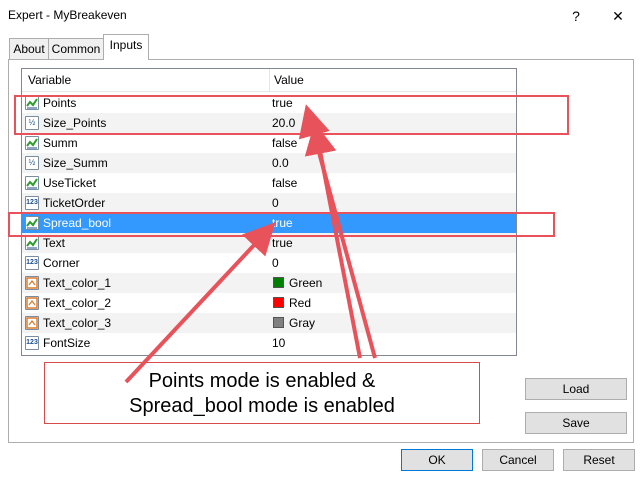  What do you see at coordinates (77, 223) in the screenshot?
I see `variable-name: Spread_bool` at bounding box center [77, 223].